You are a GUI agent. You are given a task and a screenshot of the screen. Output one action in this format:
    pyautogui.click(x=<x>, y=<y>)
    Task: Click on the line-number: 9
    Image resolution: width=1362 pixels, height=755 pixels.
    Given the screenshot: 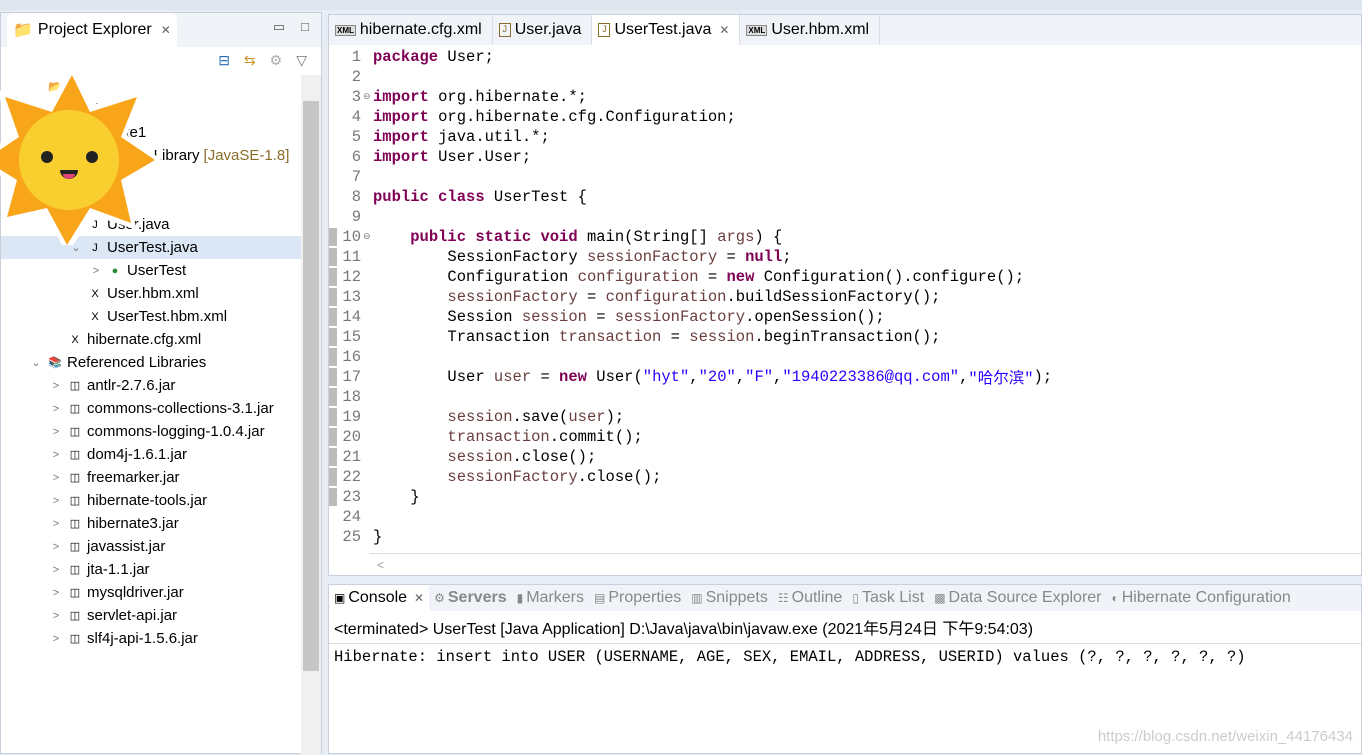 What is the action you would take?
    pyautogui.click(x=356, y=217)
    